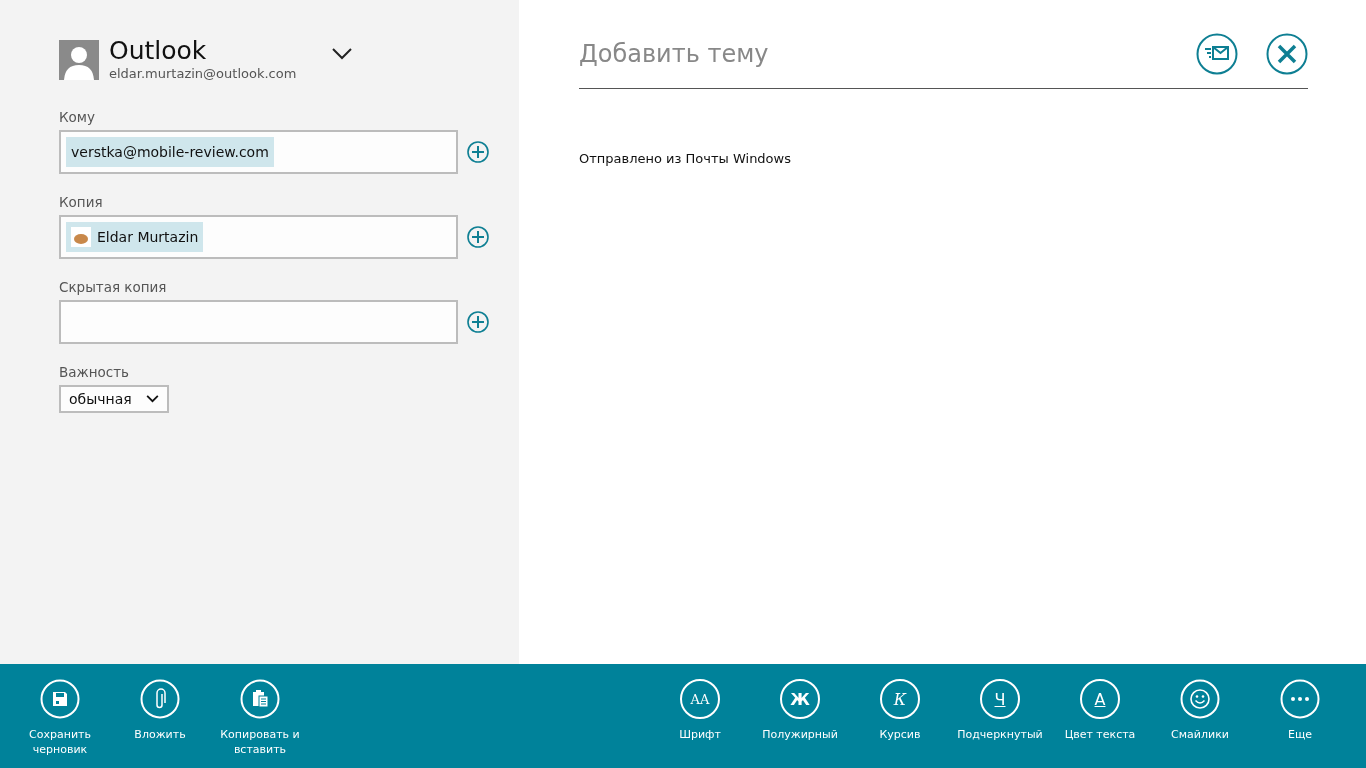 The image size is (1366, 768). What do you see at coordinates (1287, 54) in the screenshot?
I see `close-icon` at bounding box center [1287, 54].